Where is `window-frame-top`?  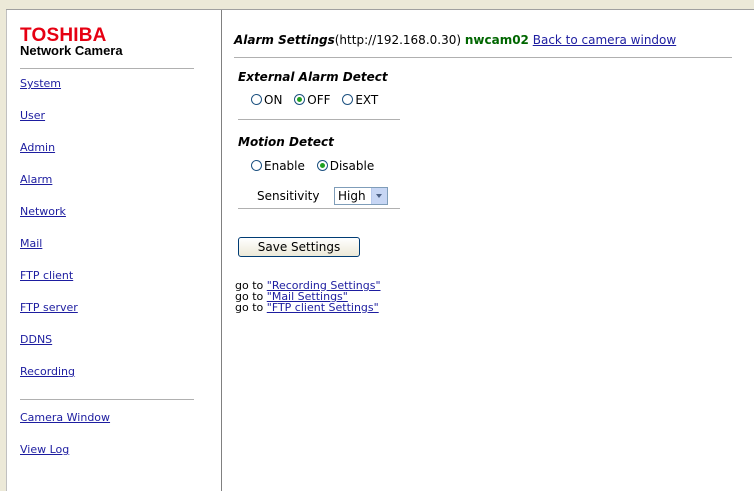 window-frame-top is located at coordinates (377, 5).